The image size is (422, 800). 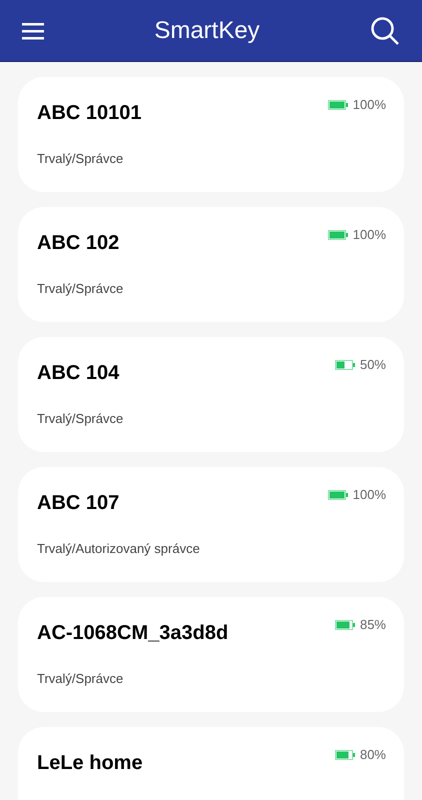 What do you see at coordinates (211, 654) in the screenshot?
I see `key-card: AC-1068CM_3a3d8d 85% Trvalý/Správce` at bounding box center [211, 654].